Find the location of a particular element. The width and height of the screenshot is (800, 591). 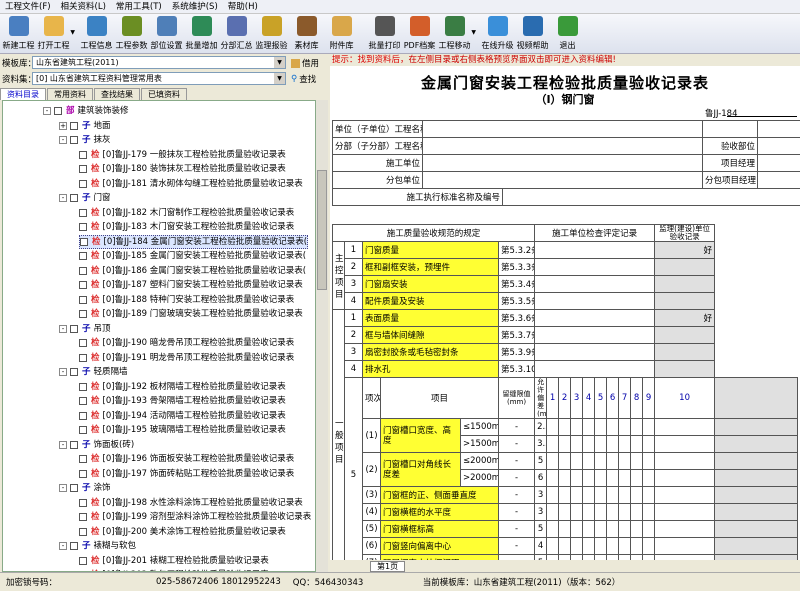

toolbar-button: 附件库 is located at coordinates (341, 34).